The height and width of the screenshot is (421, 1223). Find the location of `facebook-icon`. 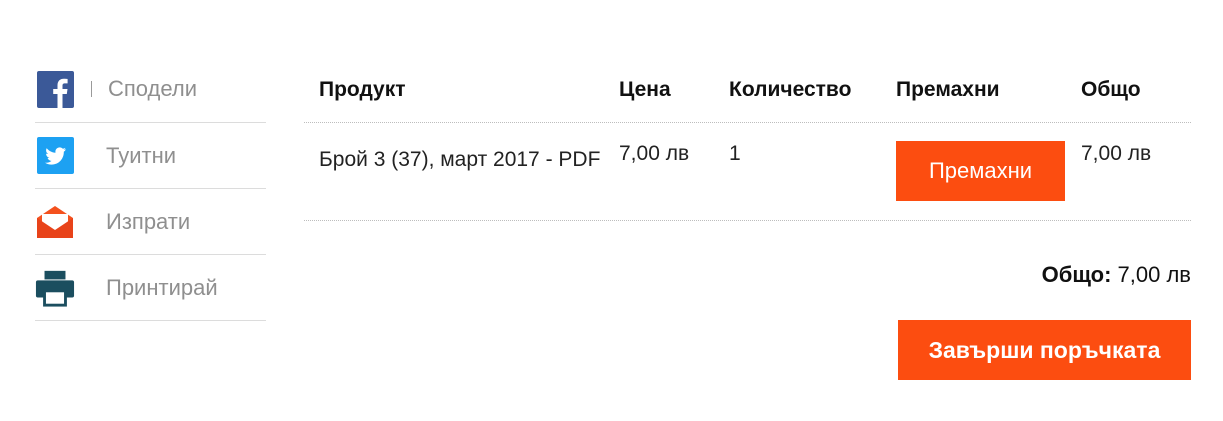

facebook-icon is located at coordinates (55, 89).